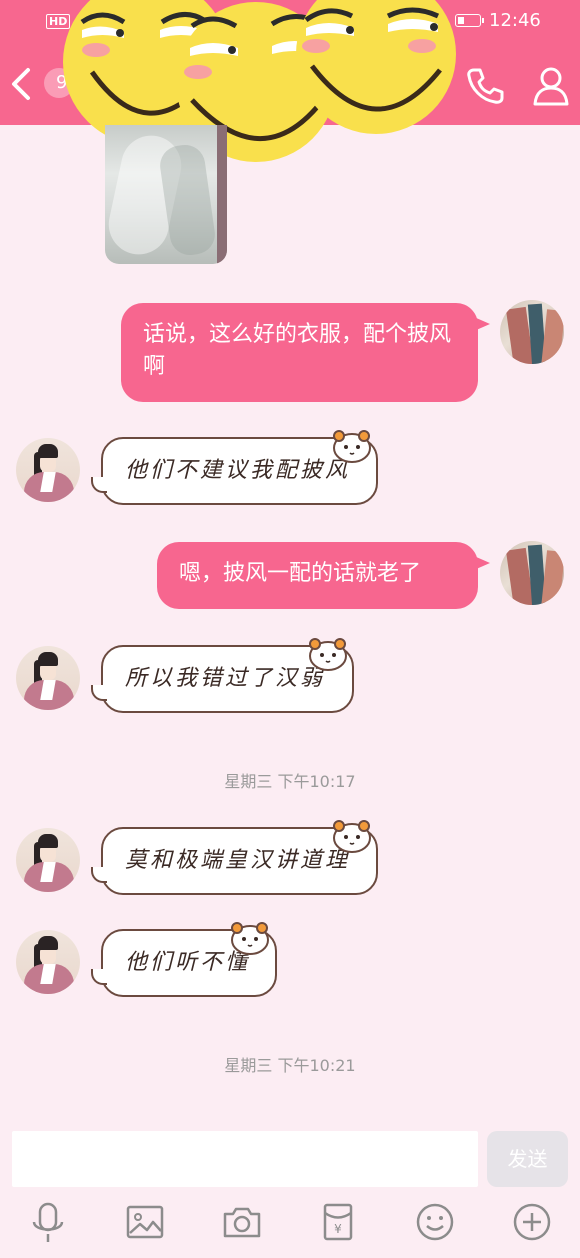 The image size is (580, 1258). I want to click on image-message, so click(166, 194).